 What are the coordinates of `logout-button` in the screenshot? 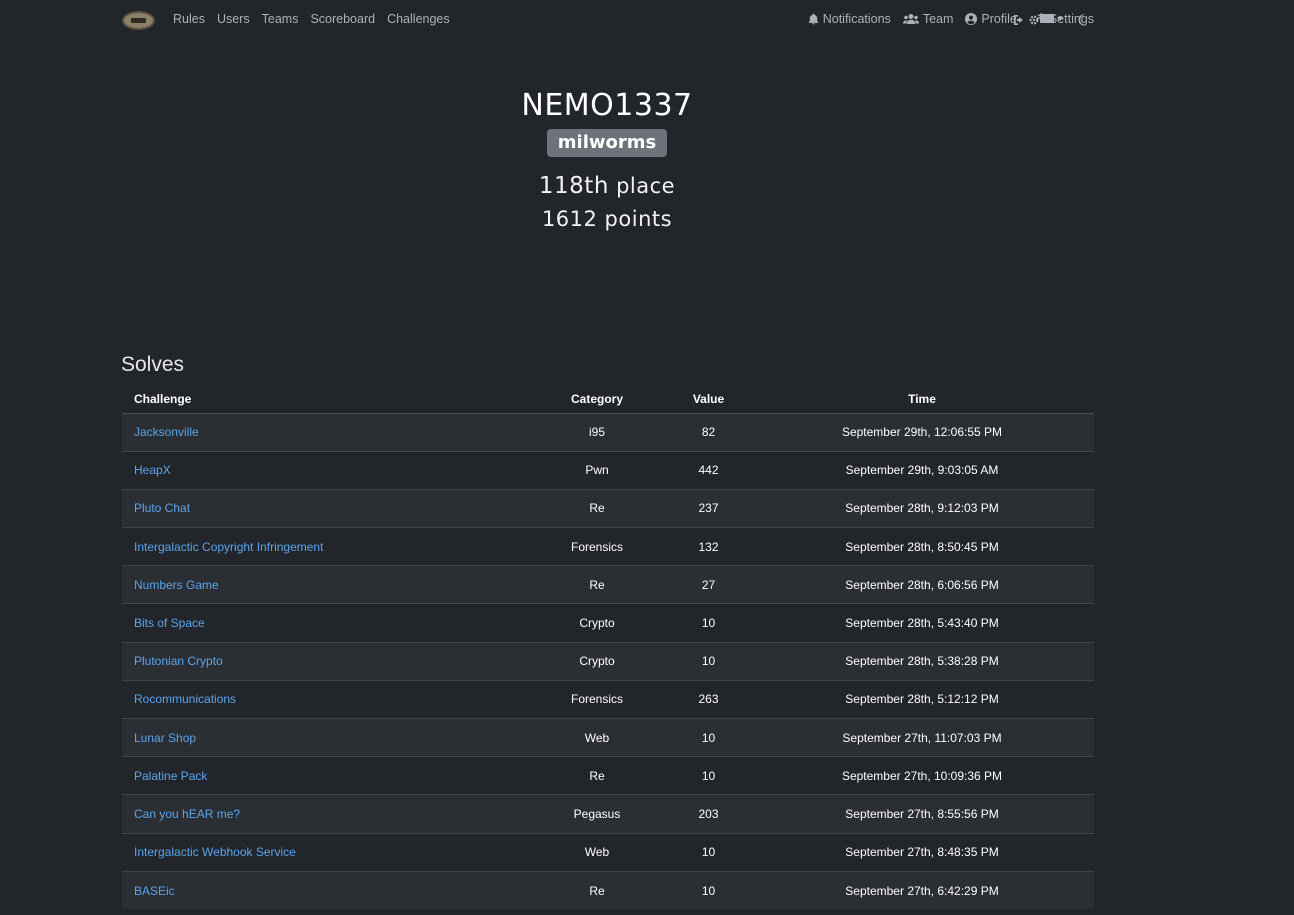 It's located at (1019, 22).